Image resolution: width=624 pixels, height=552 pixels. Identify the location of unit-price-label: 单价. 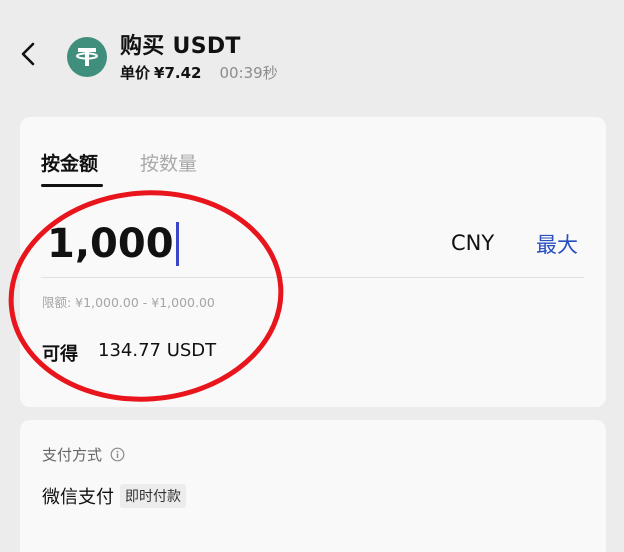
(135, 73).